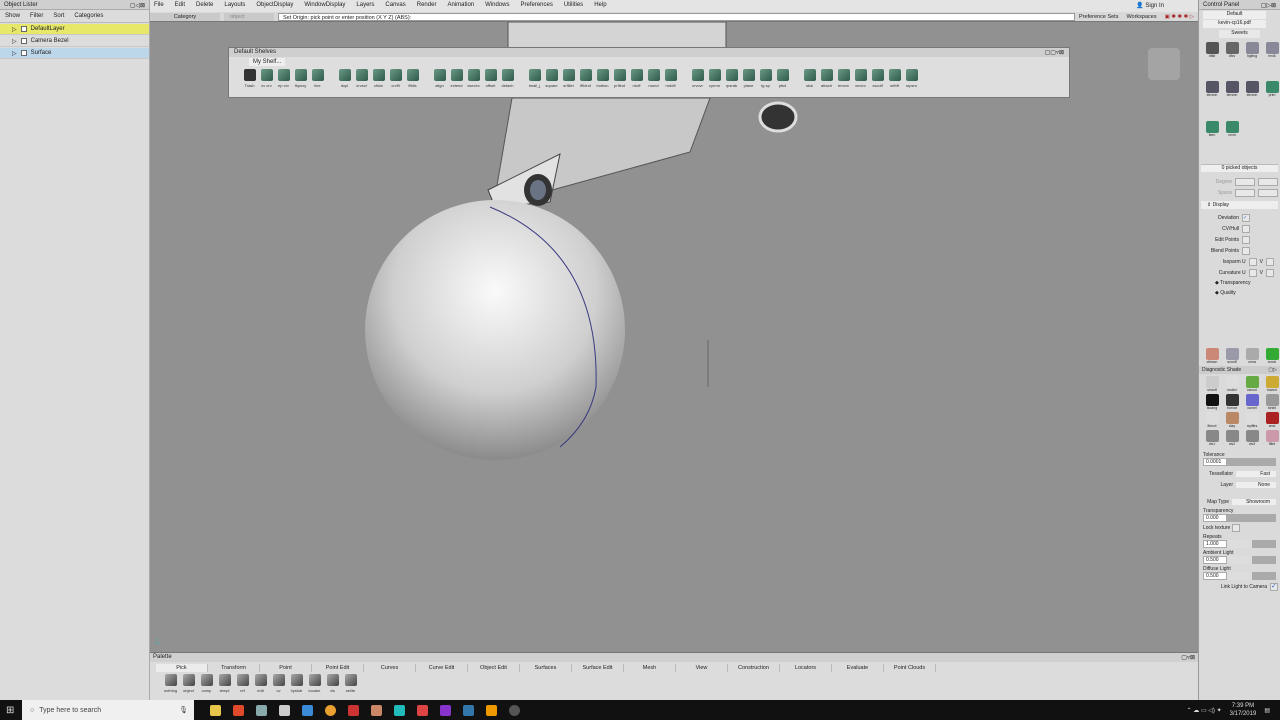  What do you see at coordinates (491, 710) in the screenshot?
I see `vlc-icon` at bounding box center [491, 710].